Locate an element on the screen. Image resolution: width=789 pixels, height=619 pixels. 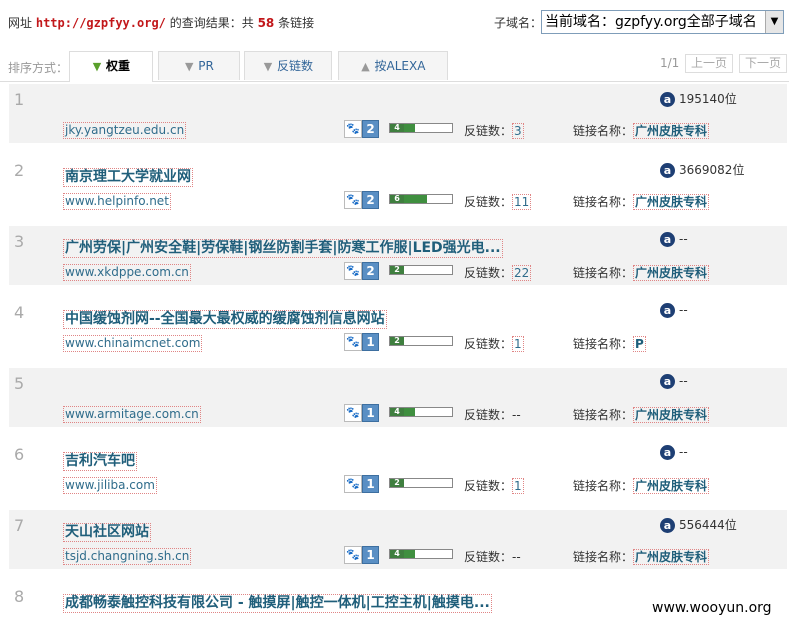
subdomain-selected-value: 当前域名：gzpfyy.org全部子域名 is located at coordinates (651, 22).